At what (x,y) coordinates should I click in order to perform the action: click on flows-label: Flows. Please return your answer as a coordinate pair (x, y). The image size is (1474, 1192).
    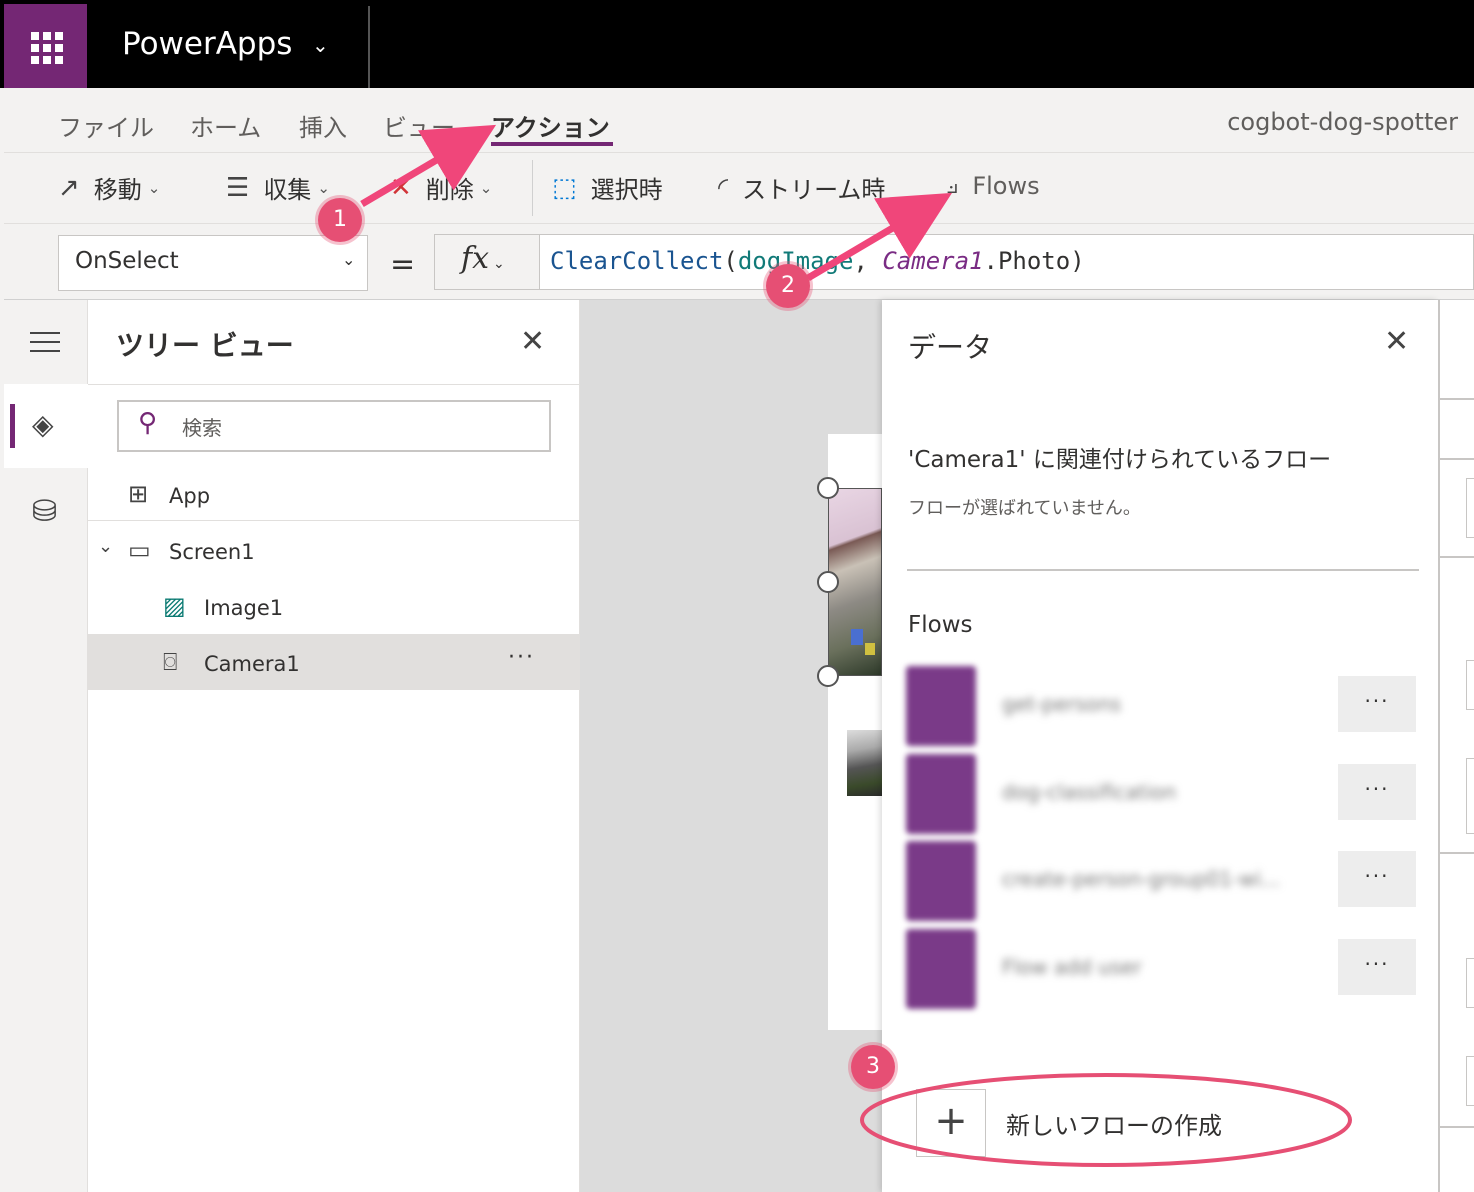
    Looking at the image, I should click on (1006, 185).